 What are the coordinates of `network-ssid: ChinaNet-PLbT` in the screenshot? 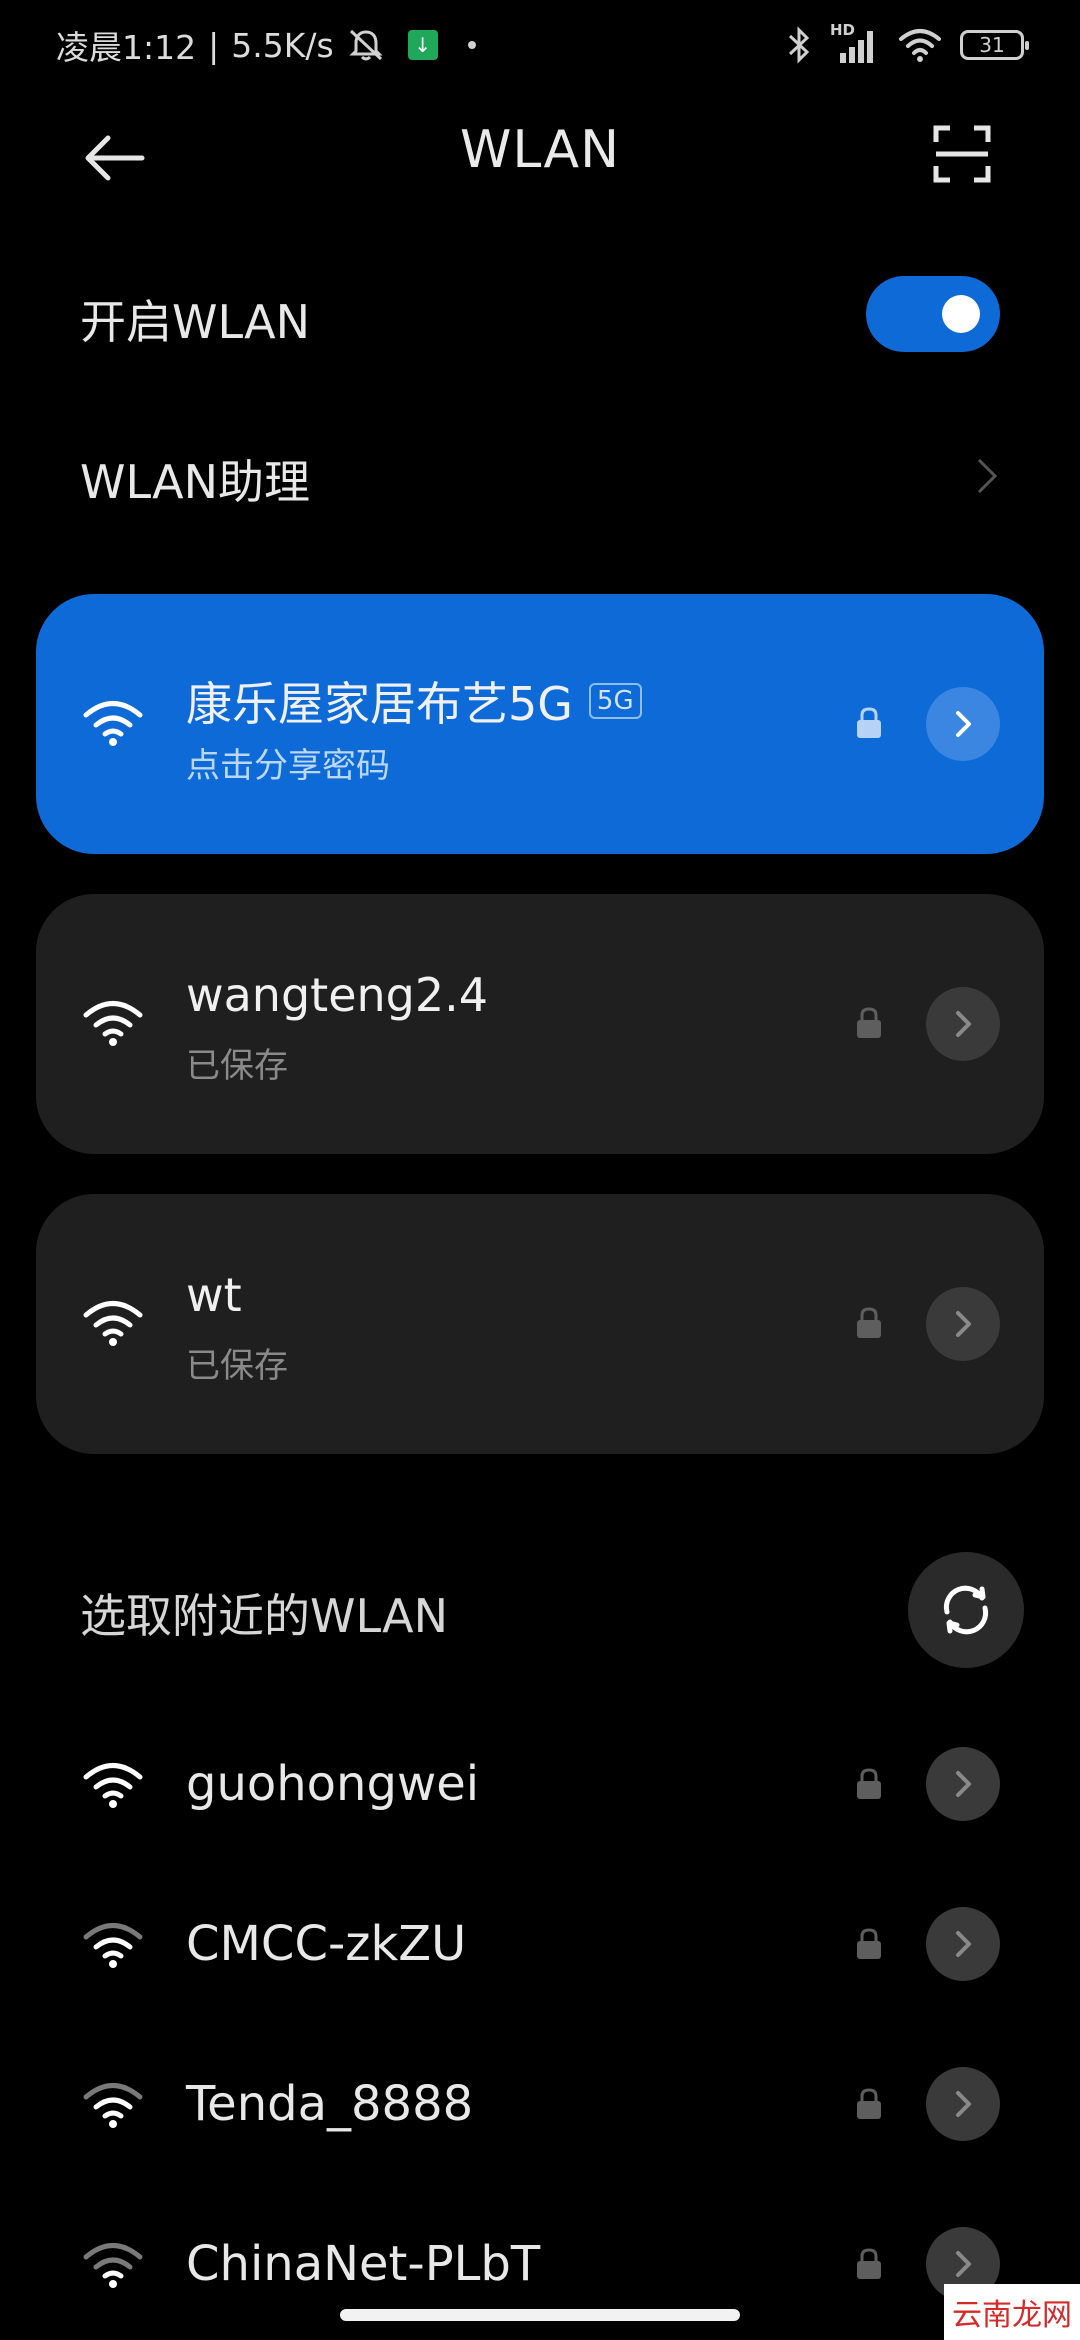 It's located at (363, 2264).